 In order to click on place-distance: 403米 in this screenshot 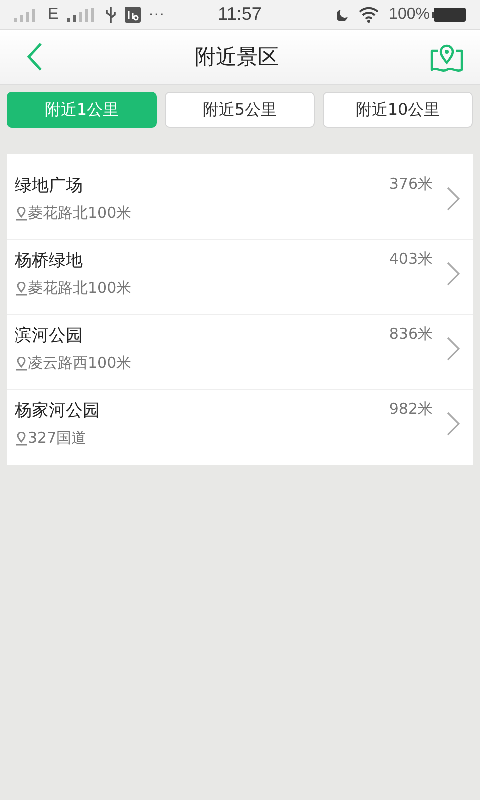, I will do `click(411, 259)`.